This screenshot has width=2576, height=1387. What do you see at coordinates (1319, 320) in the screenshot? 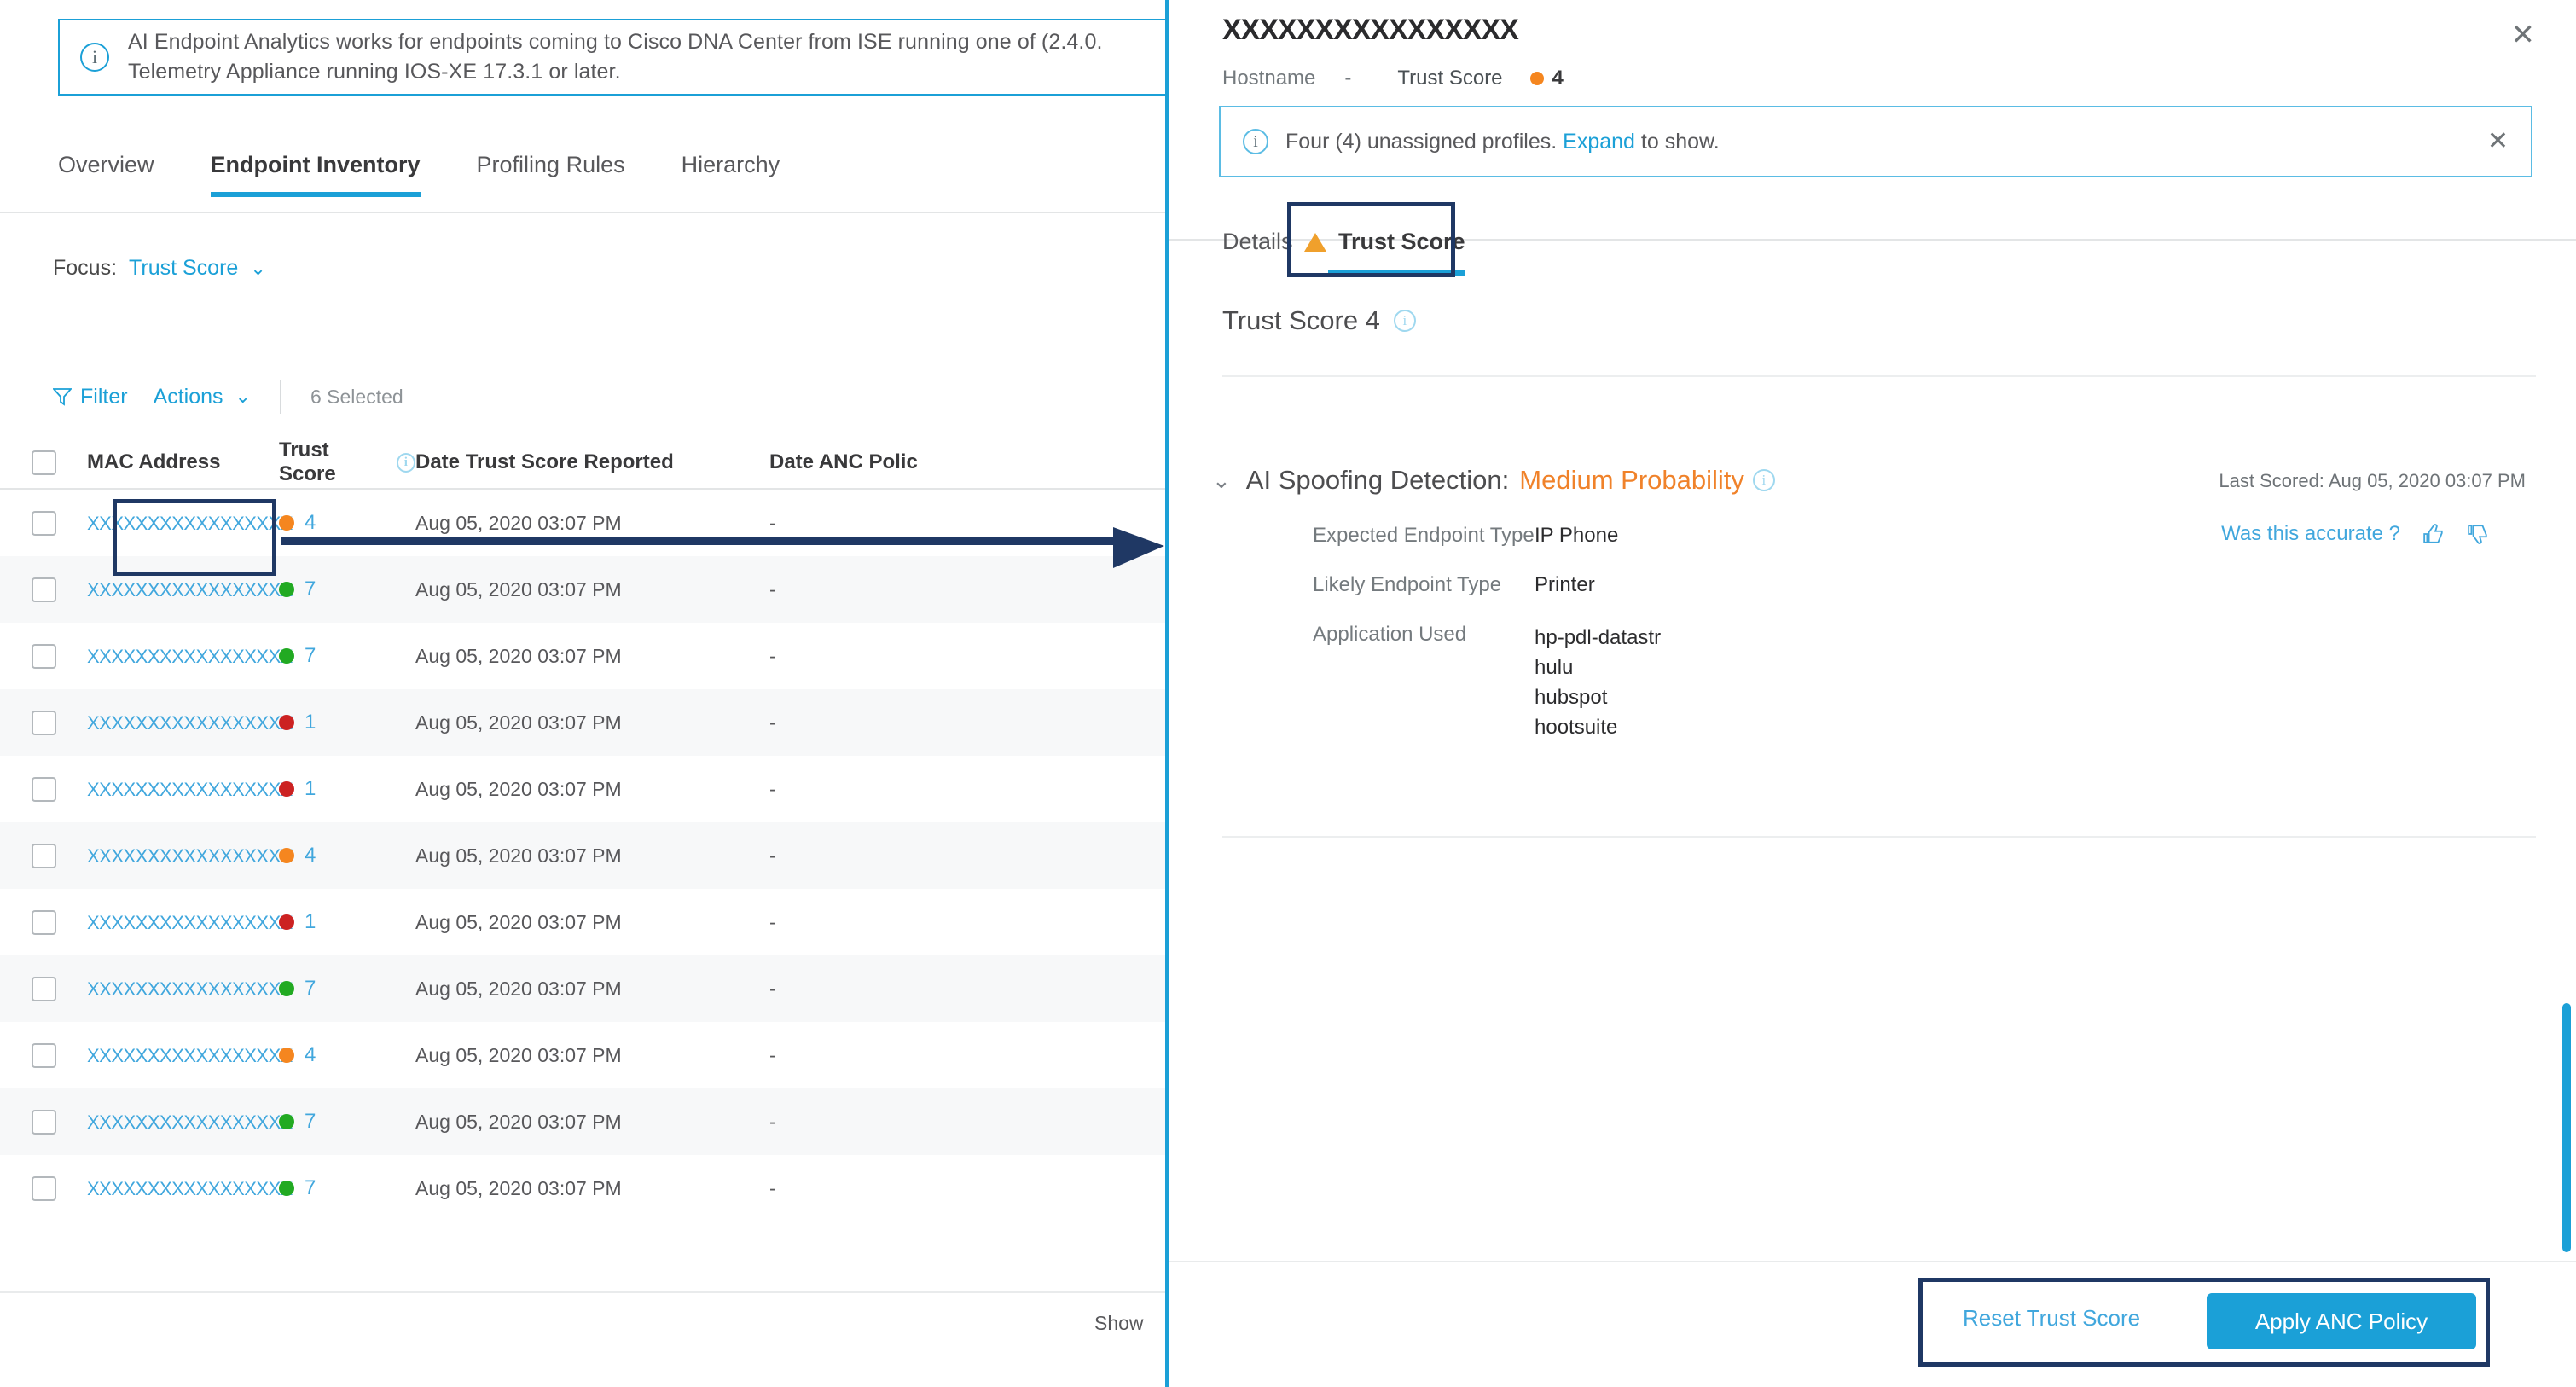
I see `panel-heading: Trust Score 4 i` at bounding box center [1319, 320].